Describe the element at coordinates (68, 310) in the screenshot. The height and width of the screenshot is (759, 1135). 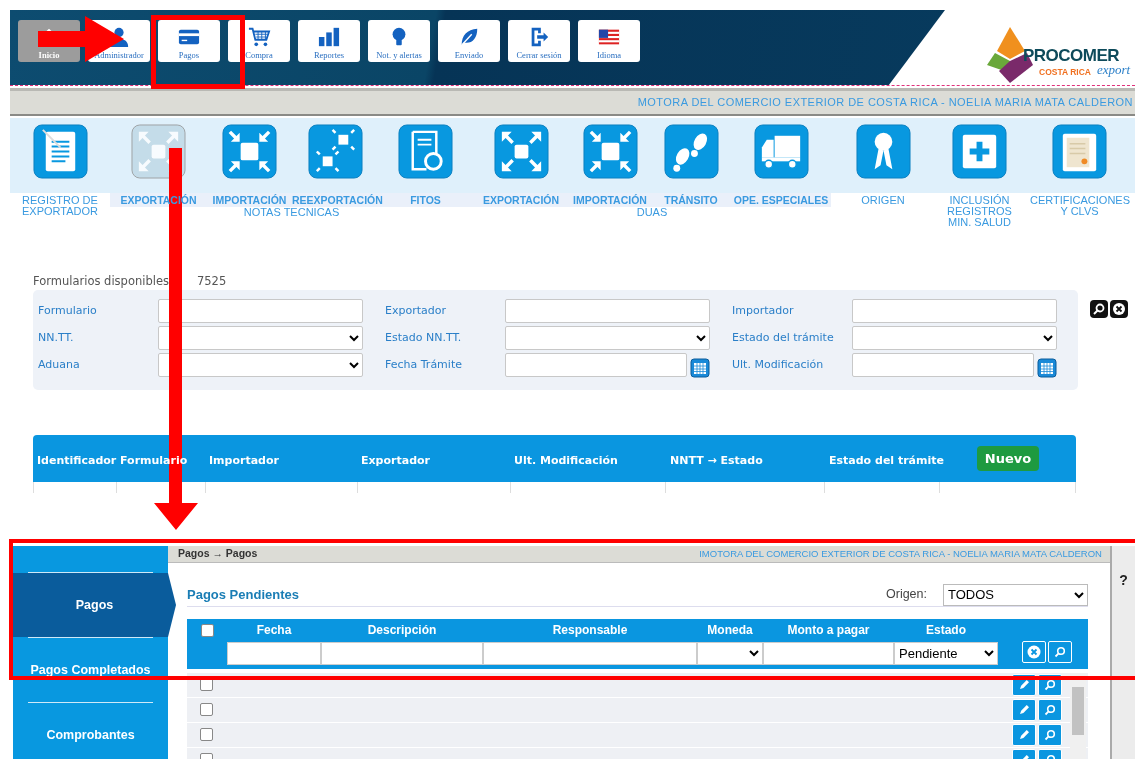
I see `field-label: Formulario` at that location.